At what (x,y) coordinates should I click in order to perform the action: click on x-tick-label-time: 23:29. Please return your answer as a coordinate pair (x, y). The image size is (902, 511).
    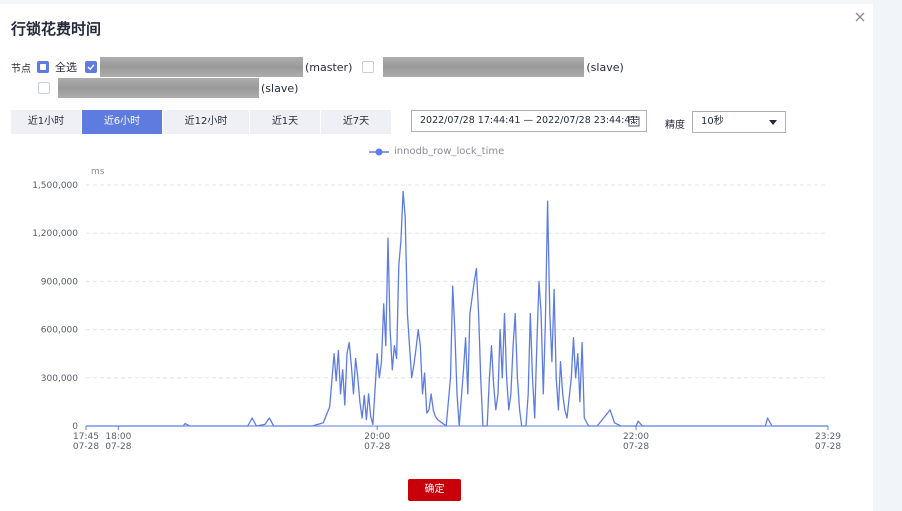
    Looking at the image, I should click on (828, 437).